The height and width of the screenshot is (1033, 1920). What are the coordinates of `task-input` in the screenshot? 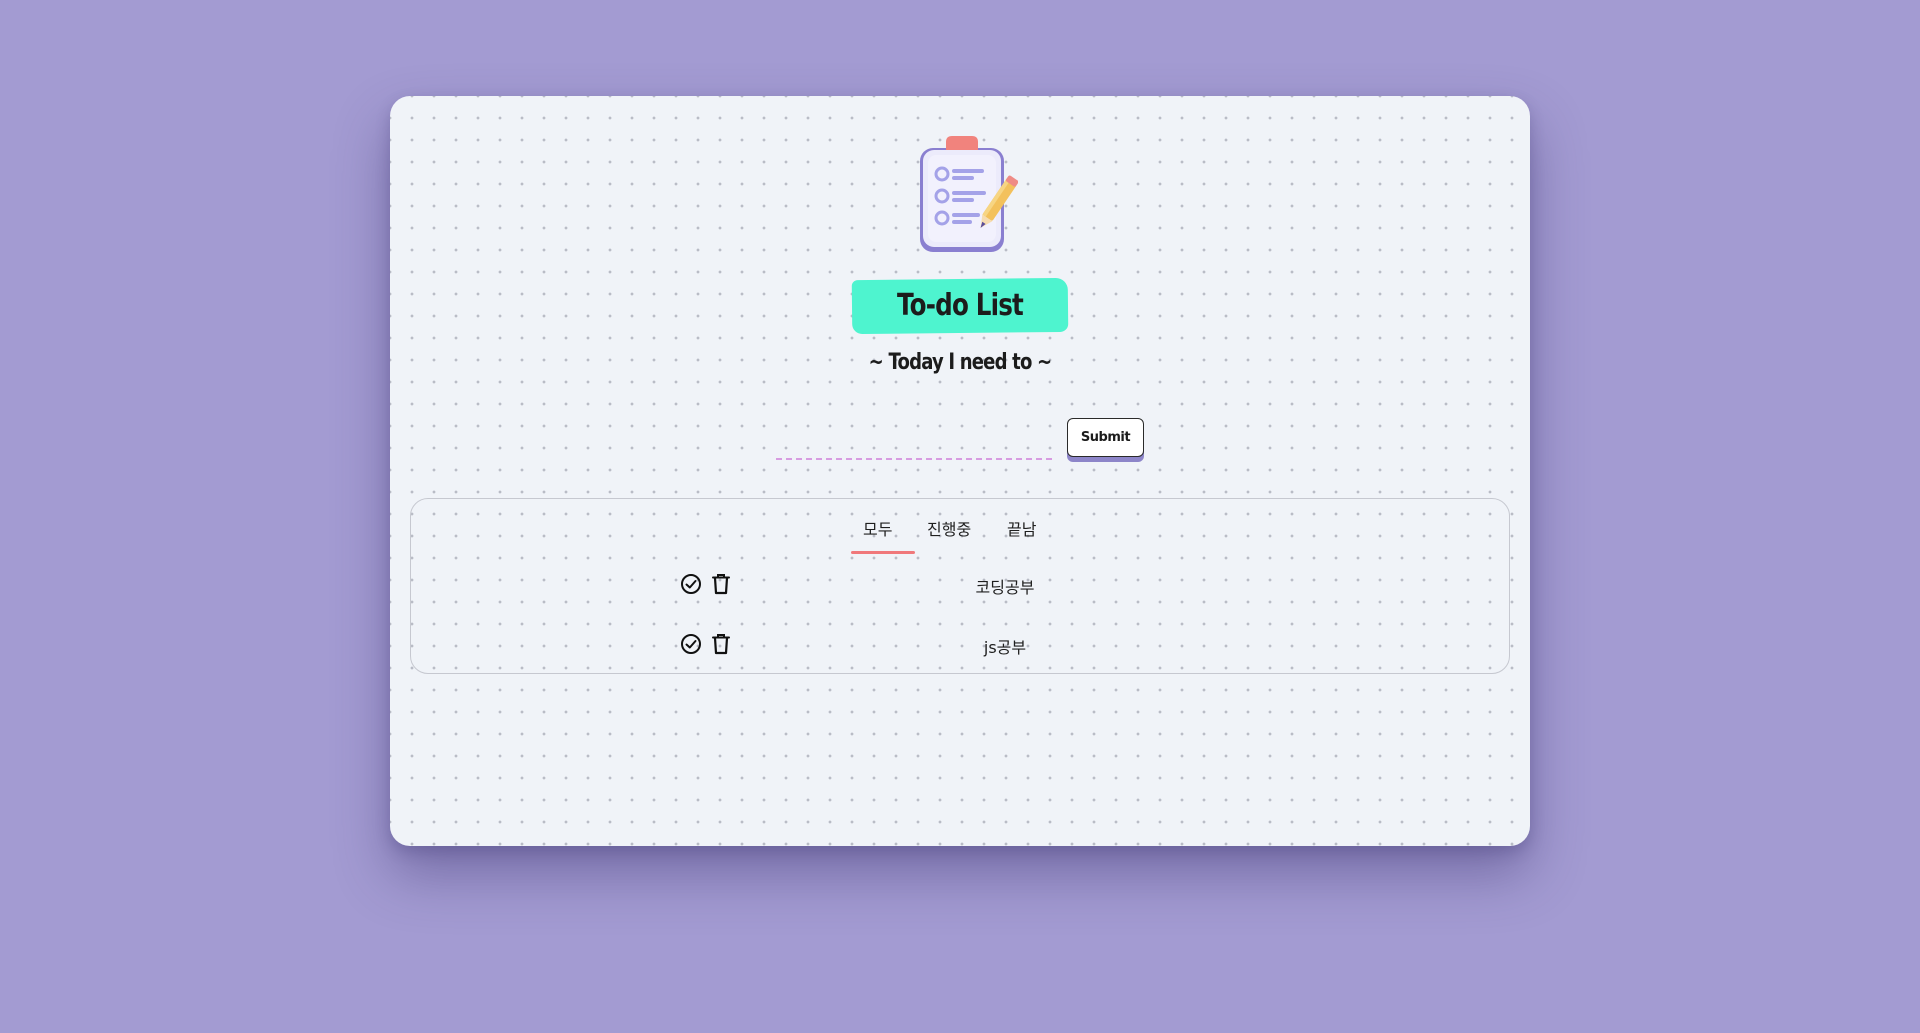 It's located at (914, 442).